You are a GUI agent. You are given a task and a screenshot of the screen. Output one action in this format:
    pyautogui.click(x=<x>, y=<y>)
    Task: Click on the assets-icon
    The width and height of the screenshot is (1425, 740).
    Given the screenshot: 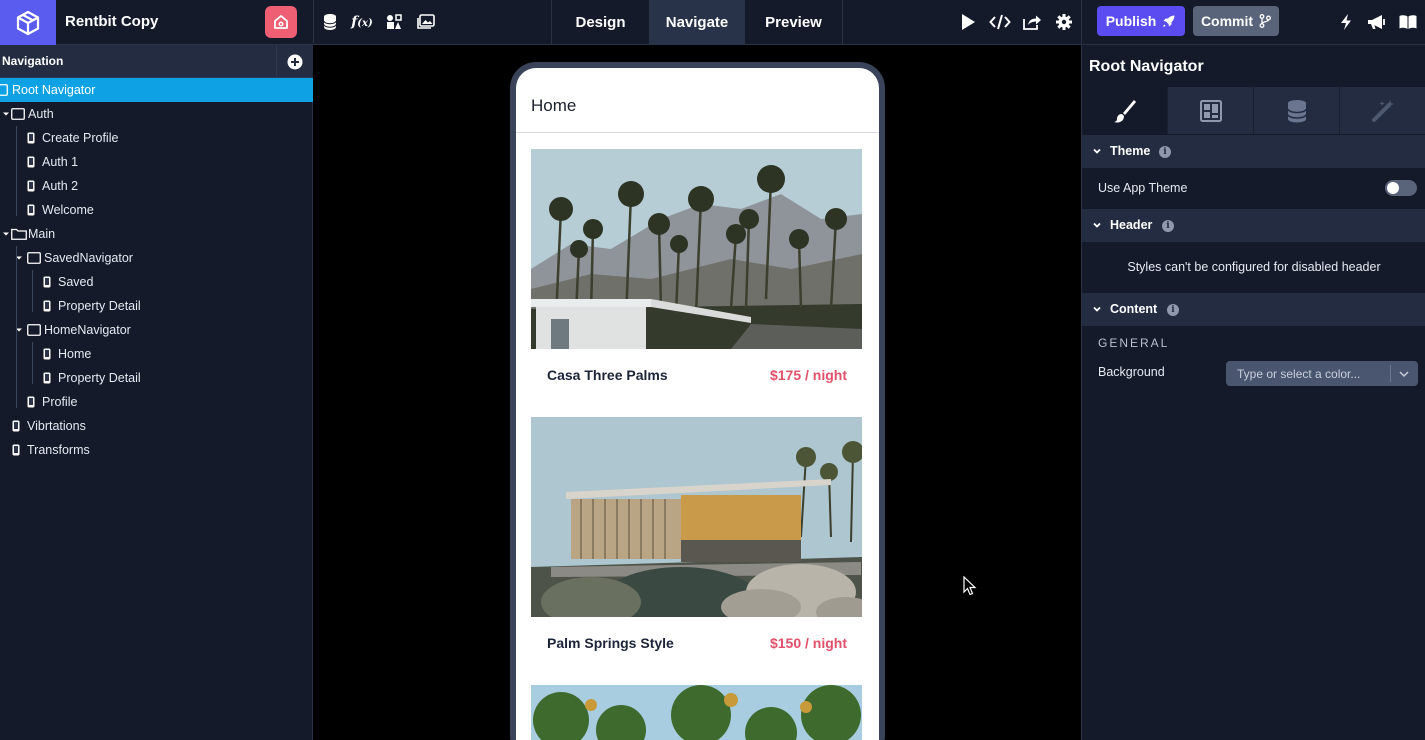 What is the action you would take?
    pyautogui.click(x=394, y=22)
    